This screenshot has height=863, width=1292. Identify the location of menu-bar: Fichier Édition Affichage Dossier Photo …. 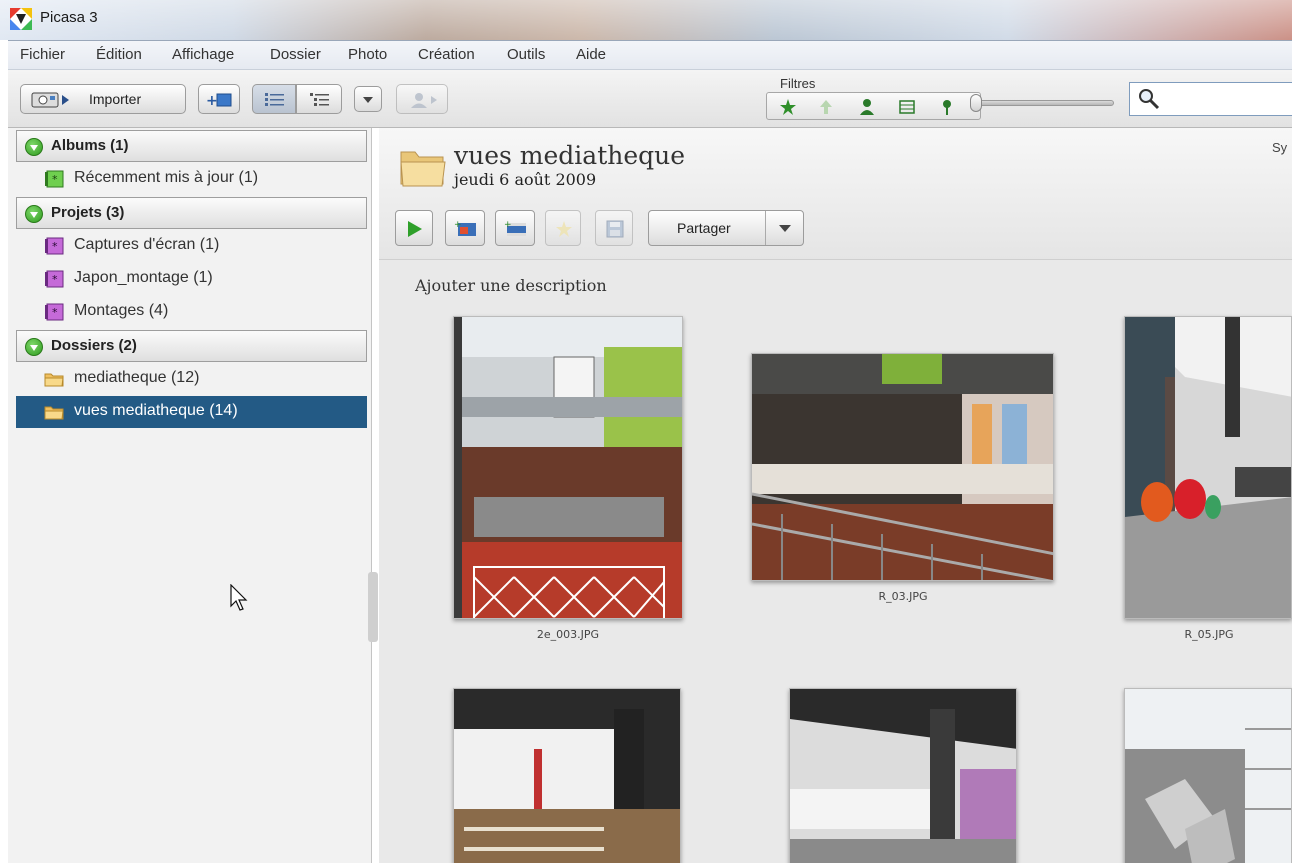
(650, 55).